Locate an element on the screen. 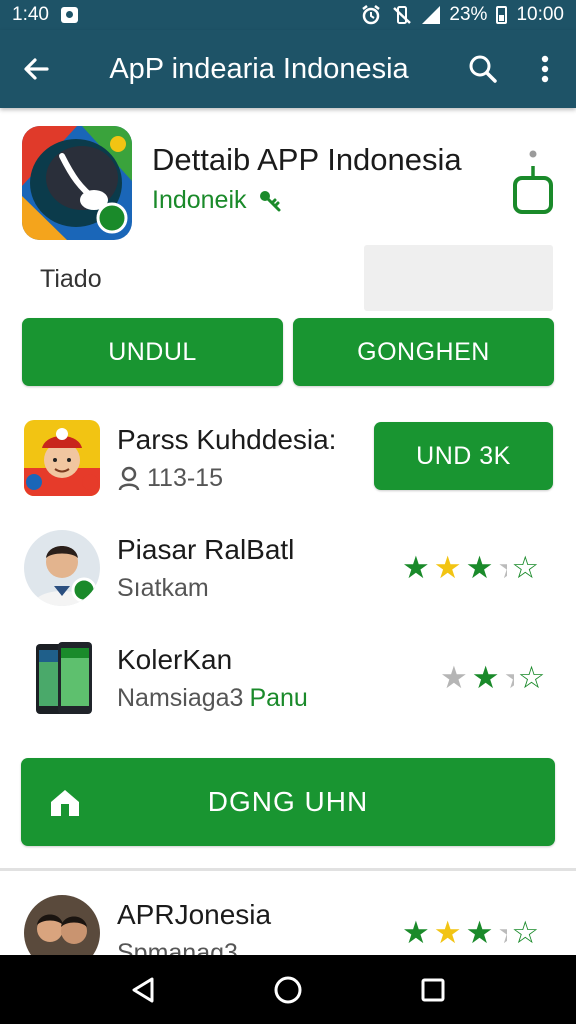  battery-percent: 23% is located at coordinates (468, 14).